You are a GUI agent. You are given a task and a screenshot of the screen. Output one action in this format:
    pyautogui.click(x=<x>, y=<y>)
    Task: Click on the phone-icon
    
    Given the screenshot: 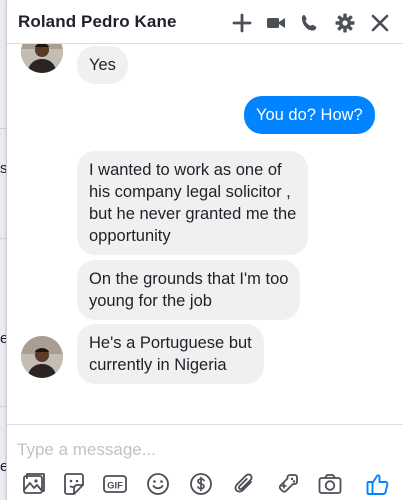 What is the action you would take?
    pyautogui.click(x=310, y=23)
    